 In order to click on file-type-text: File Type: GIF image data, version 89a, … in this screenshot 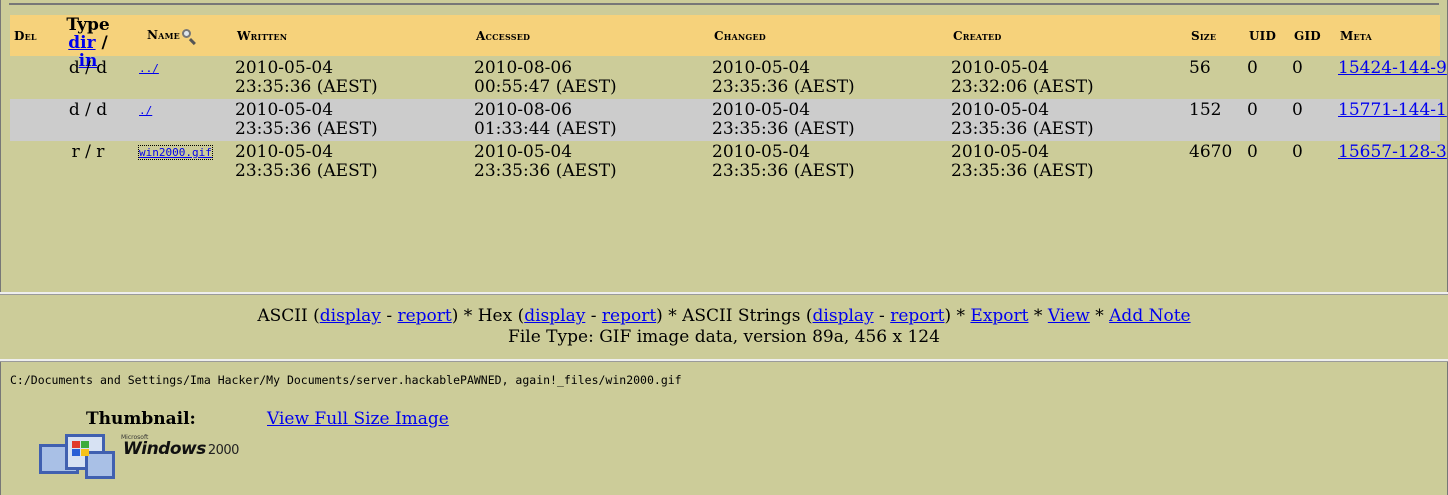, I will do `click(724, 337)`.